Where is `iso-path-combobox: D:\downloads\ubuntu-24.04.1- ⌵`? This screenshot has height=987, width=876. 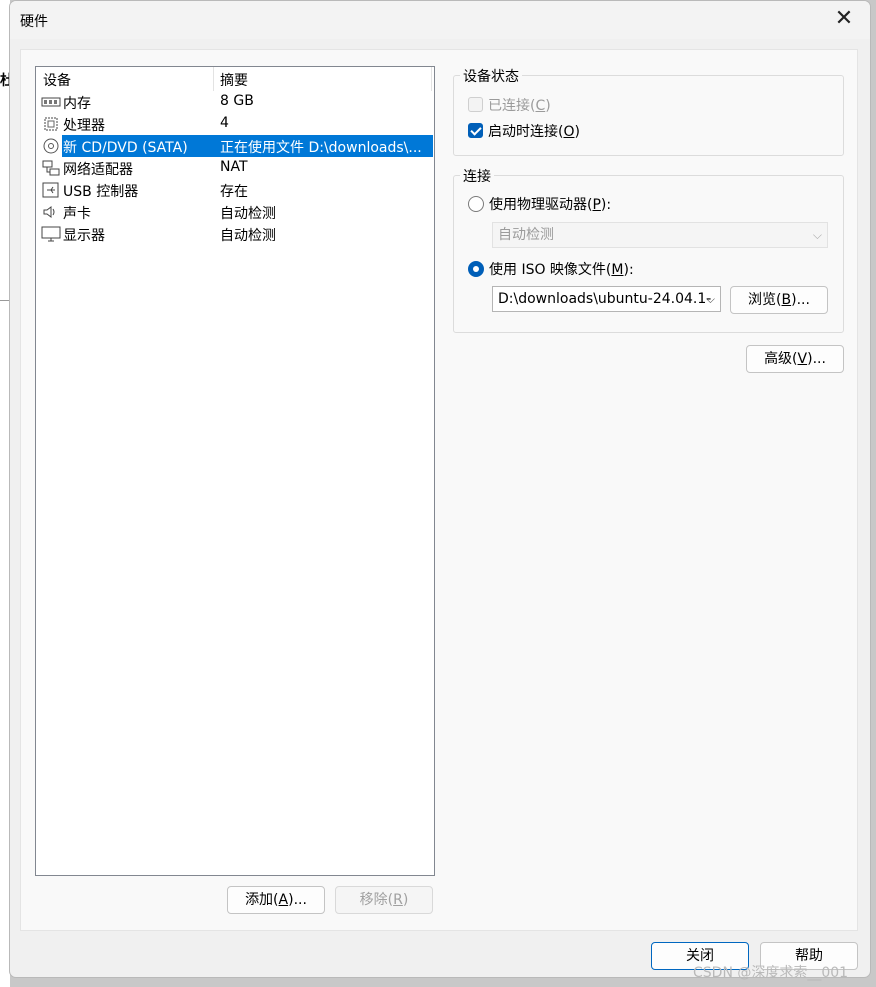 iso-path-combobox: D:\downloads\ubuntu-24.04.1- ⌵ is located at coordinates (606, 299).